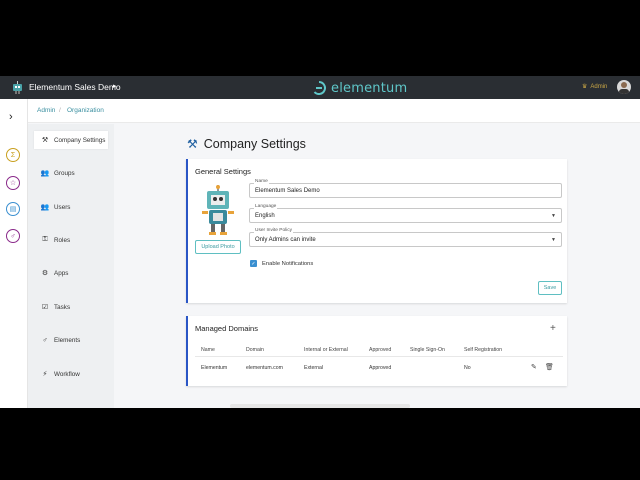  I want to click on rail-document-icon: ▤, so click(13, 209).